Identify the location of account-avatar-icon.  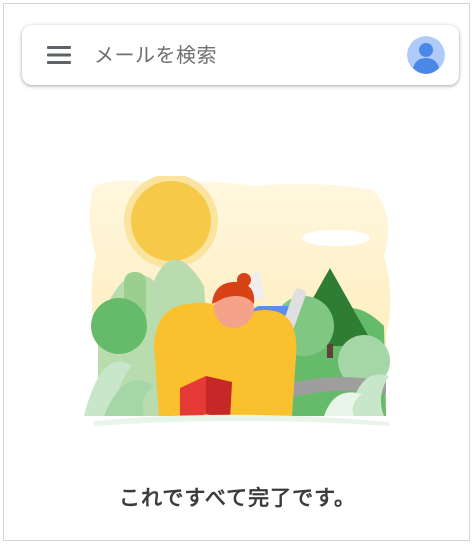
(426, 55).